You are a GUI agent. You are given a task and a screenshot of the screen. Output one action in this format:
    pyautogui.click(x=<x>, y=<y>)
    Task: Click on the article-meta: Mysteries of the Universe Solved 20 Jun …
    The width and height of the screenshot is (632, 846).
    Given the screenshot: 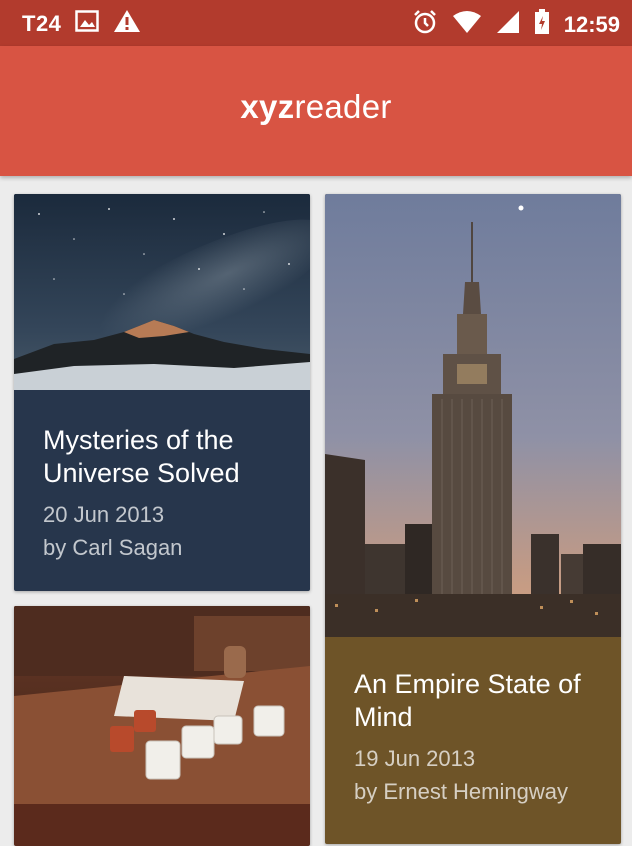 What is the action you would take?
    pyautogui.click(x=162, y=490)
    